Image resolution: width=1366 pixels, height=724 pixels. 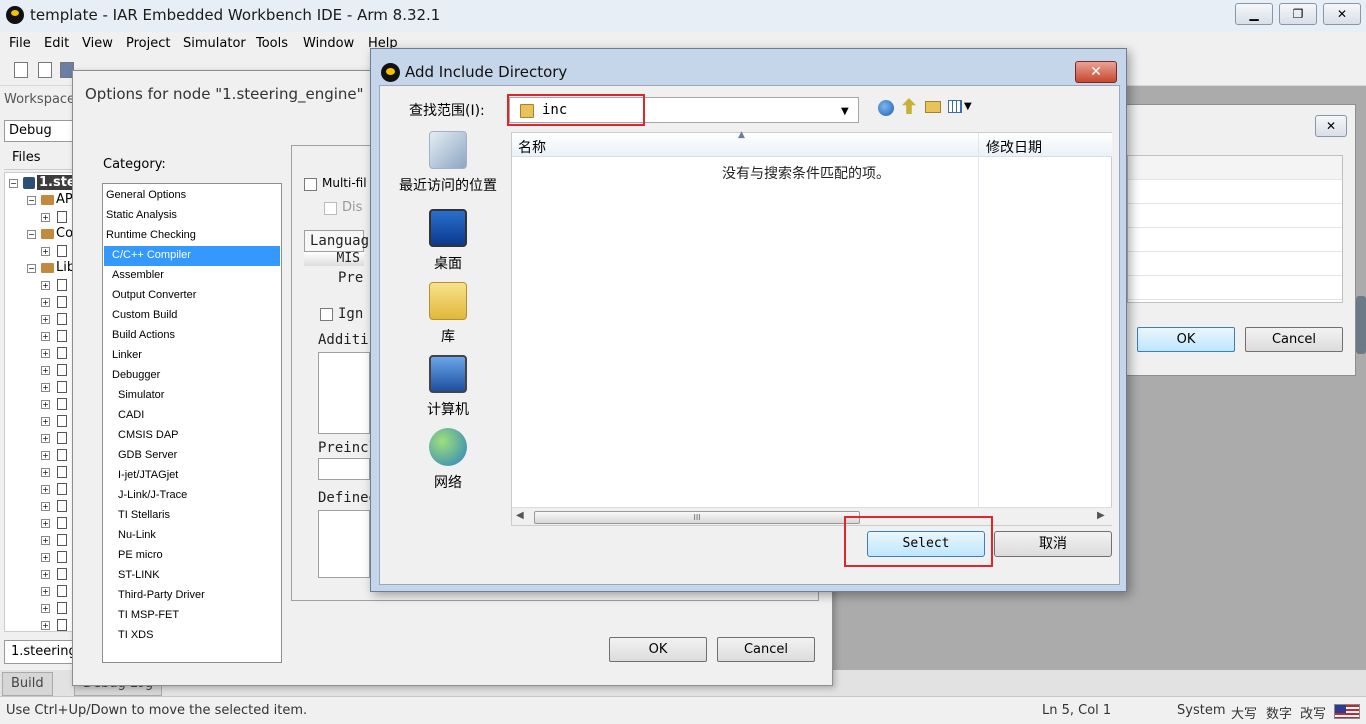 What do you see at coordinates (955, 106) in the screenshot?
I see `view-menu-icon` at bounding box center [955, 106].